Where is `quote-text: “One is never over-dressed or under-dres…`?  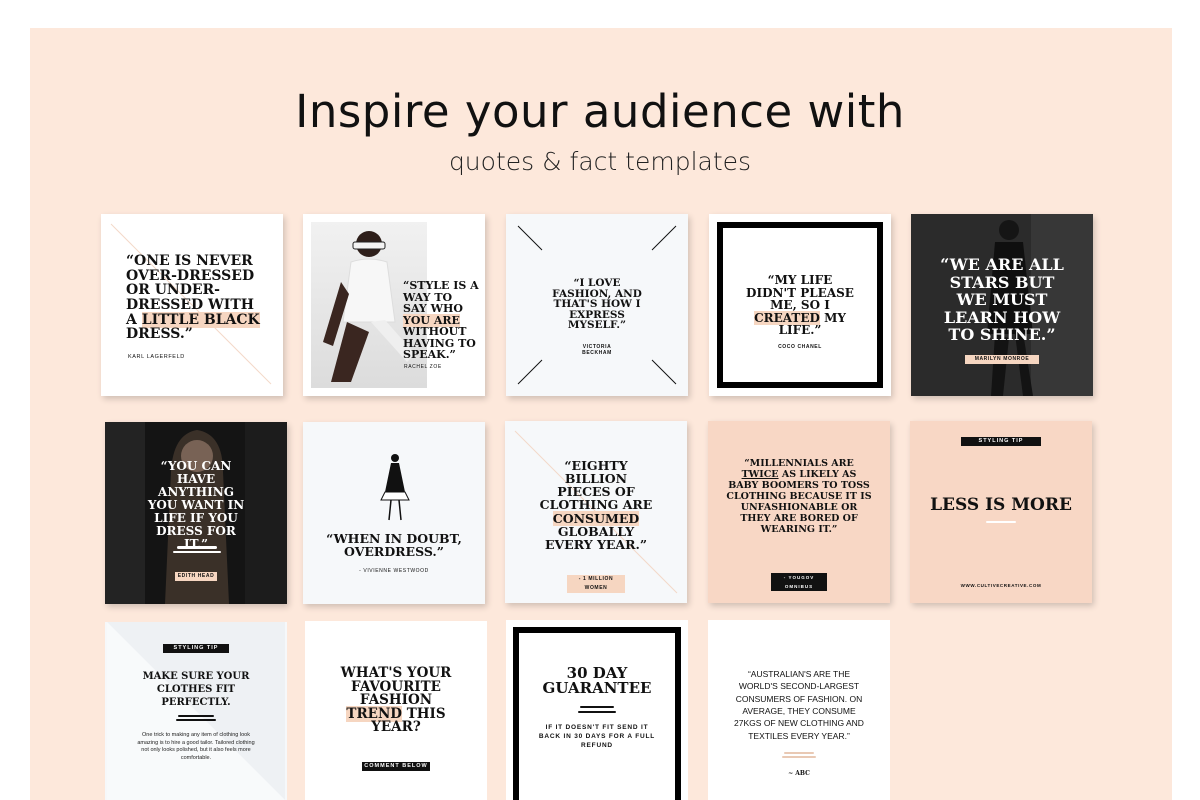
quote-text: “One is never over-dressed or under-dres… is located at coordinates (193, 298).